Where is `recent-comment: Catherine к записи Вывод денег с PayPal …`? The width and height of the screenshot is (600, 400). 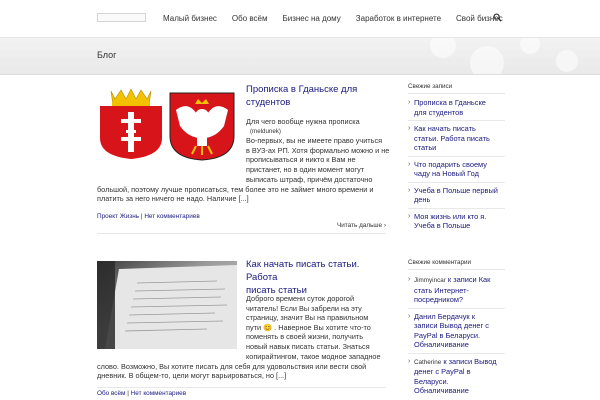
recent-comment: Catherine к записи Вывод денег с PayPal … is located at coordinates (456, 376).